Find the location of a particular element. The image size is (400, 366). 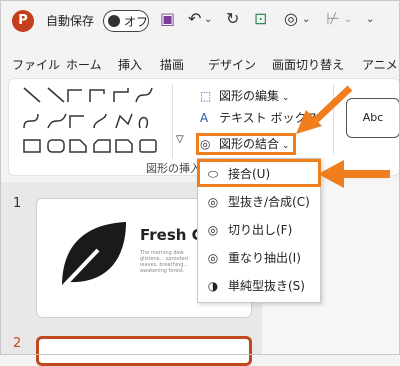

text-box-icon: A is located at coordinates (204, 118).